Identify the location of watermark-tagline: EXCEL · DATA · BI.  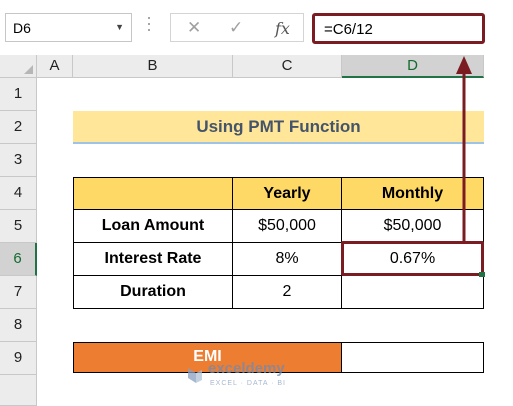
(248, 383).